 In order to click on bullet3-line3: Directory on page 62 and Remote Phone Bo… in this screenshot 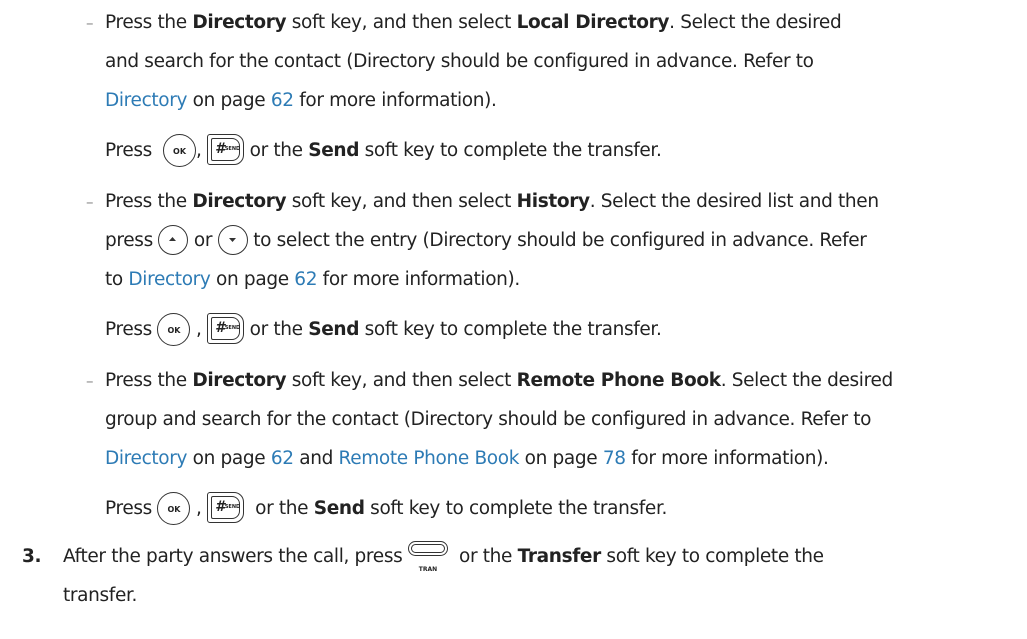, I will do `click(467, 458)`.